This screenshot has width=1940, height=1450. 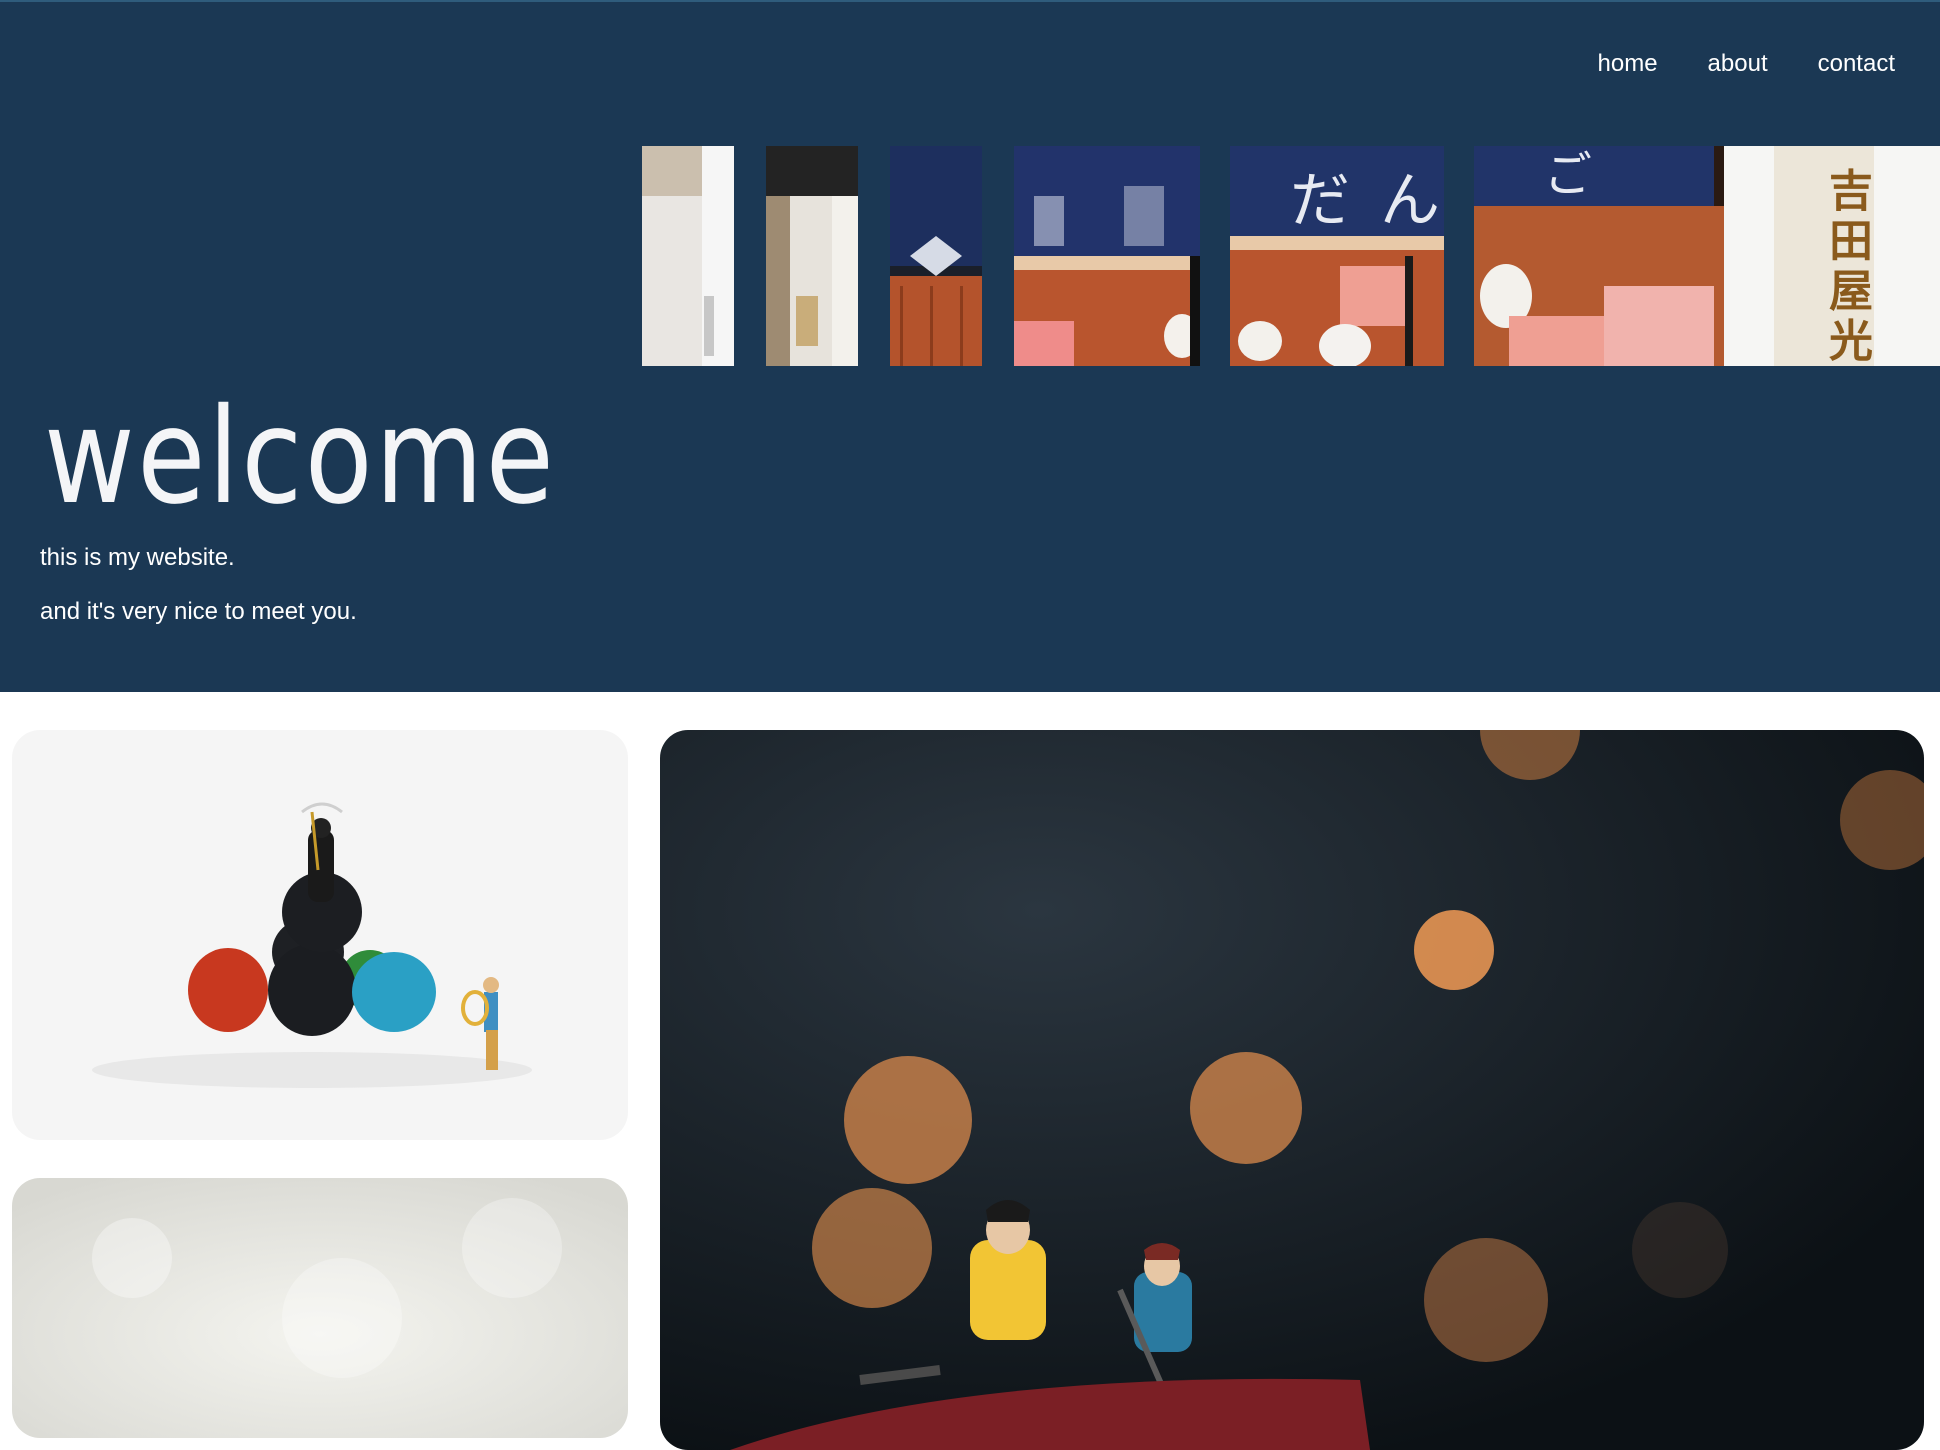 I want to click on nav-contact-link: contact, so click(x=1856, y=64).